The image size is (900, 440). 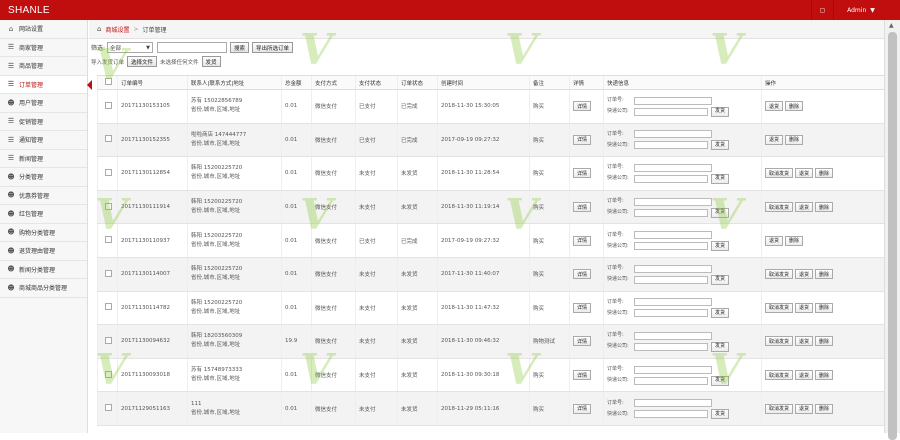 I want to click on search-input, so click(x=192, y=47).